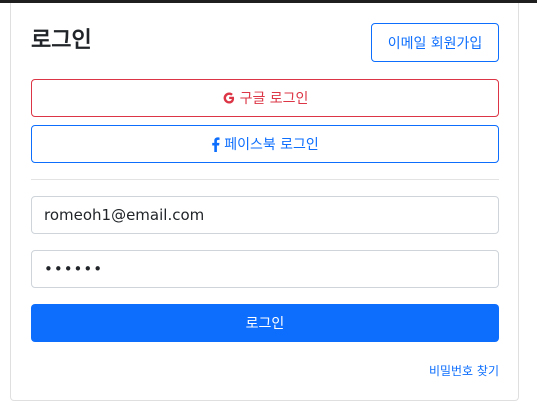 The width and height of the screenshot is (537, 420). Describe the element at coordinates (265, 323) in the screenshot. I see `login-button: 로그인` at that location.